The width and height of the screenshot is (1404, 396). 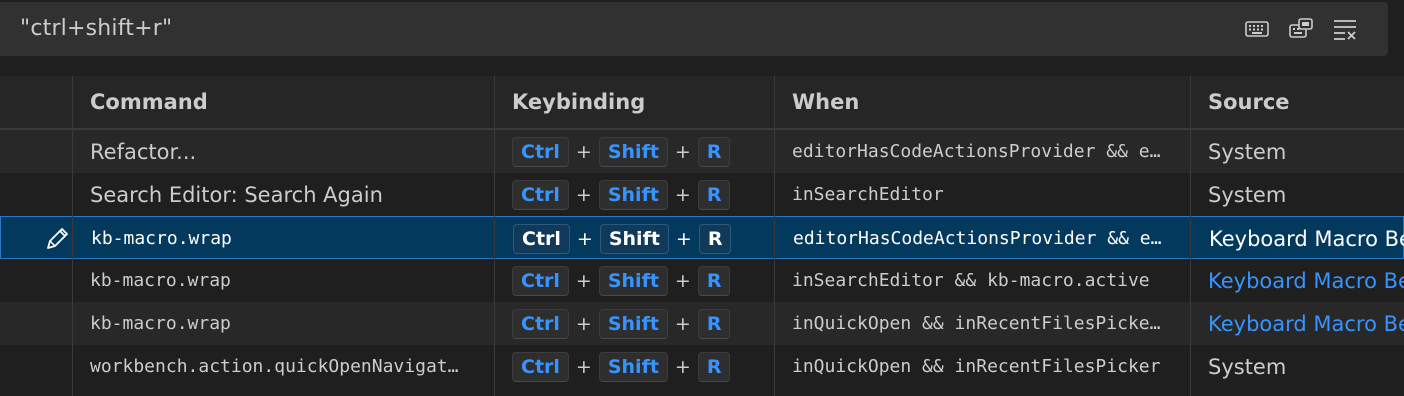 What do you see at coordinates (1257, 29) in the screenshot?
I see `keyboard-icon` at bounding box center [1257, 29].